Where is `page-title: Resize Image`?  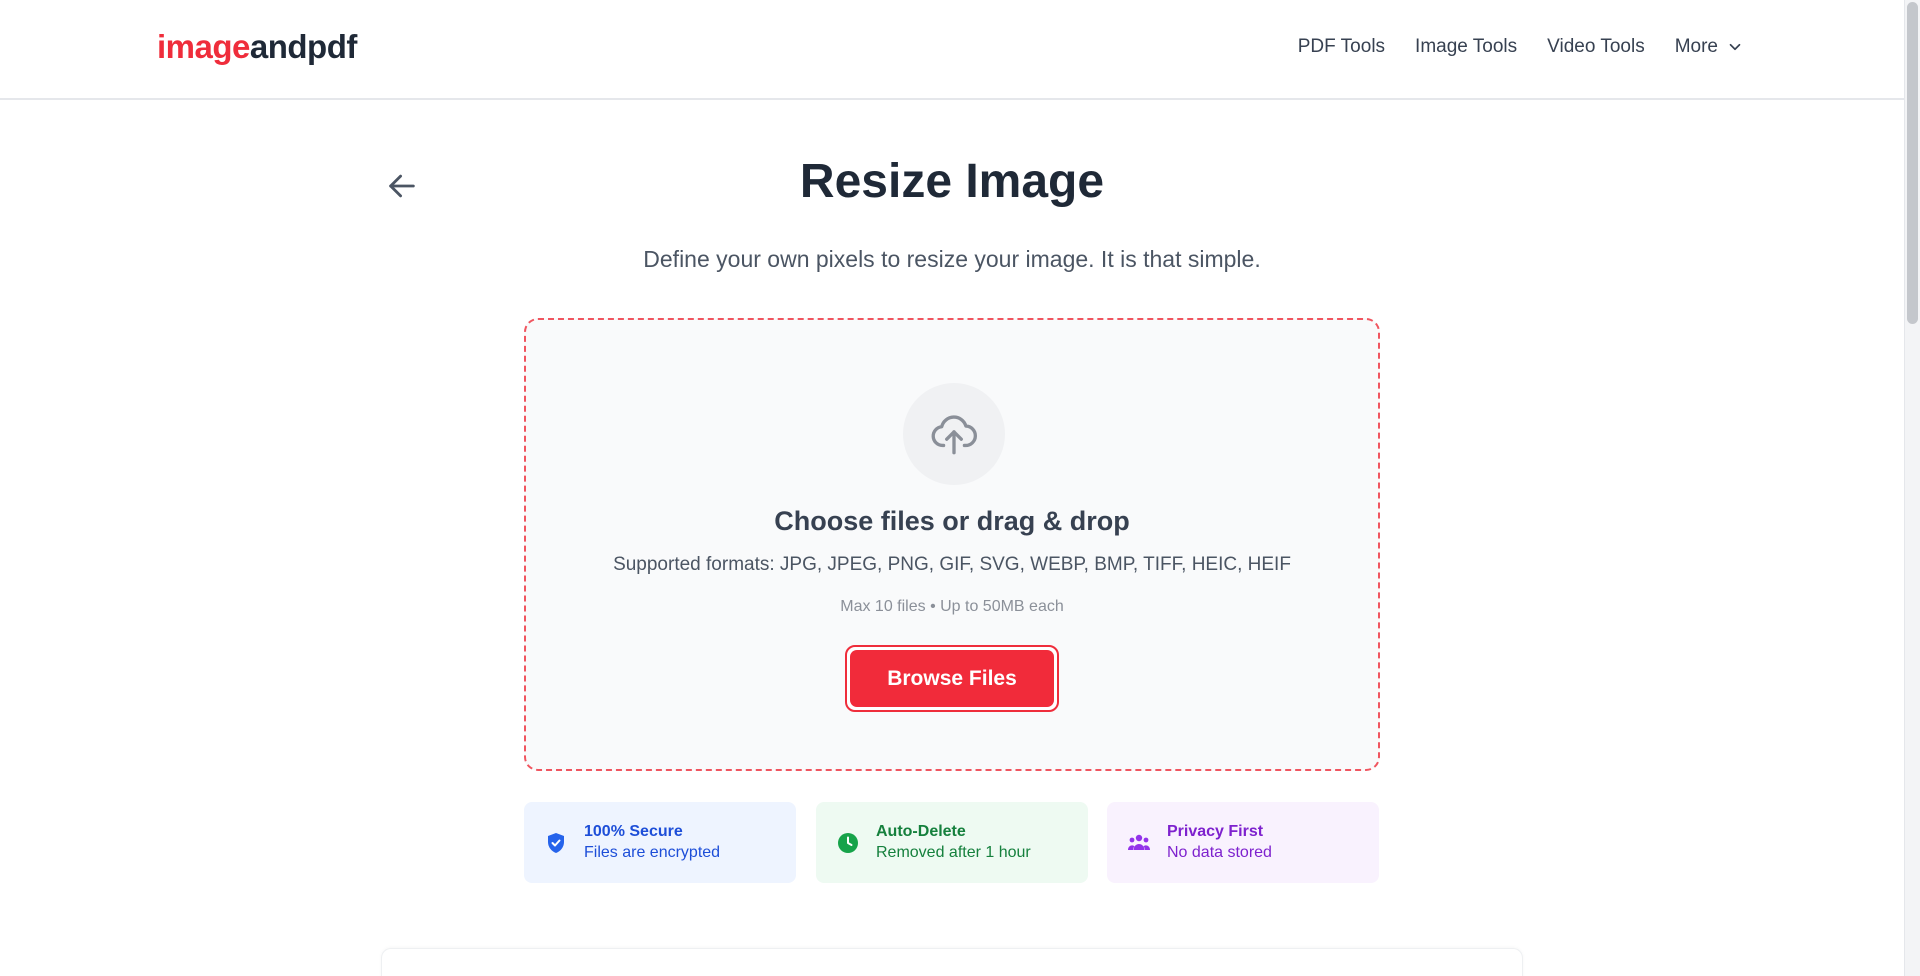 page-title: Resize Image is located at coordinates (952, 181).